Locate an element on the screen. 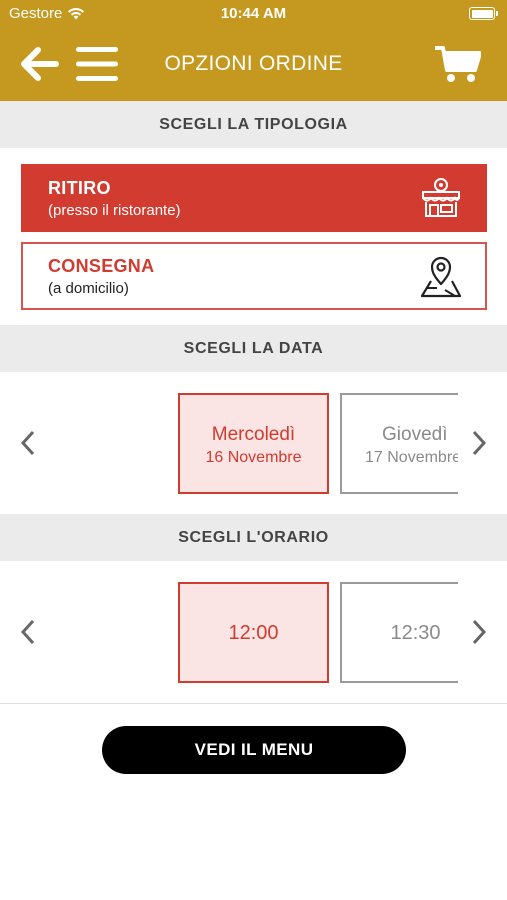  time-value: 12:00 is located at coordinates (253, 633).